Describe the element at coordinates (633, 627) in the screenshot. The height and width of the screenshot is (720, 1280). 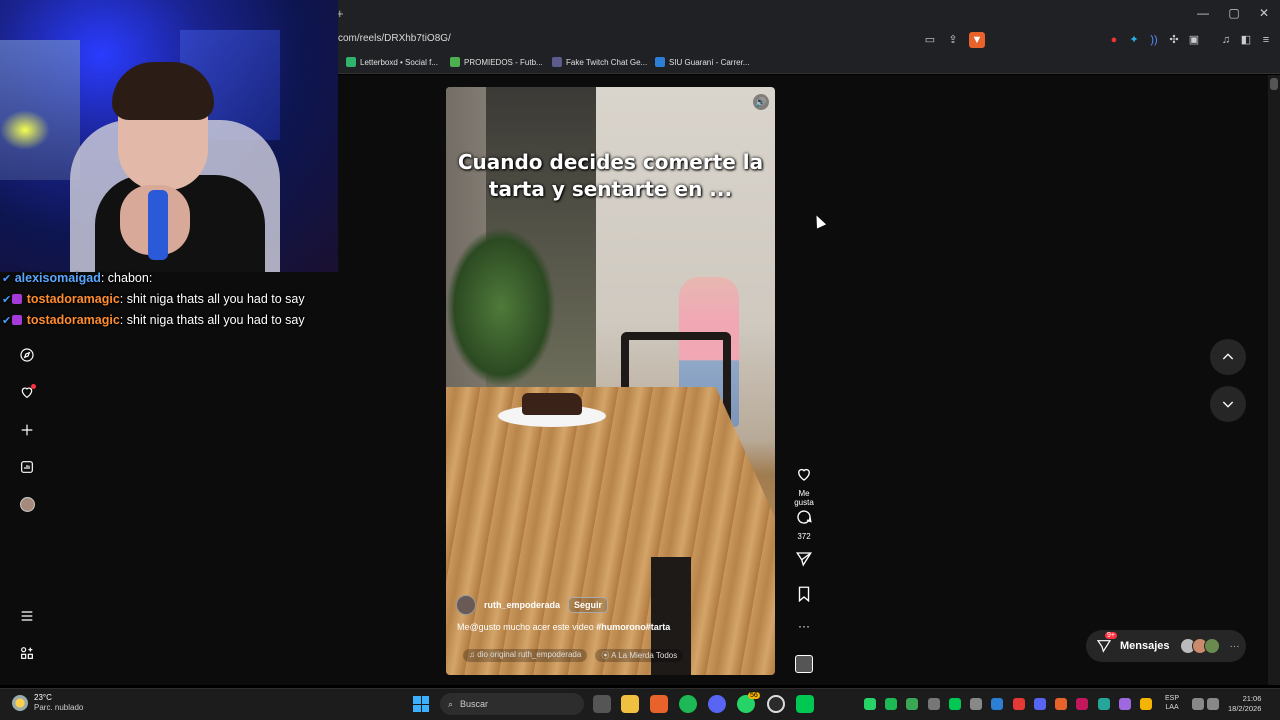
I see `reel-hashtags: #humorono#tarta` at that location.